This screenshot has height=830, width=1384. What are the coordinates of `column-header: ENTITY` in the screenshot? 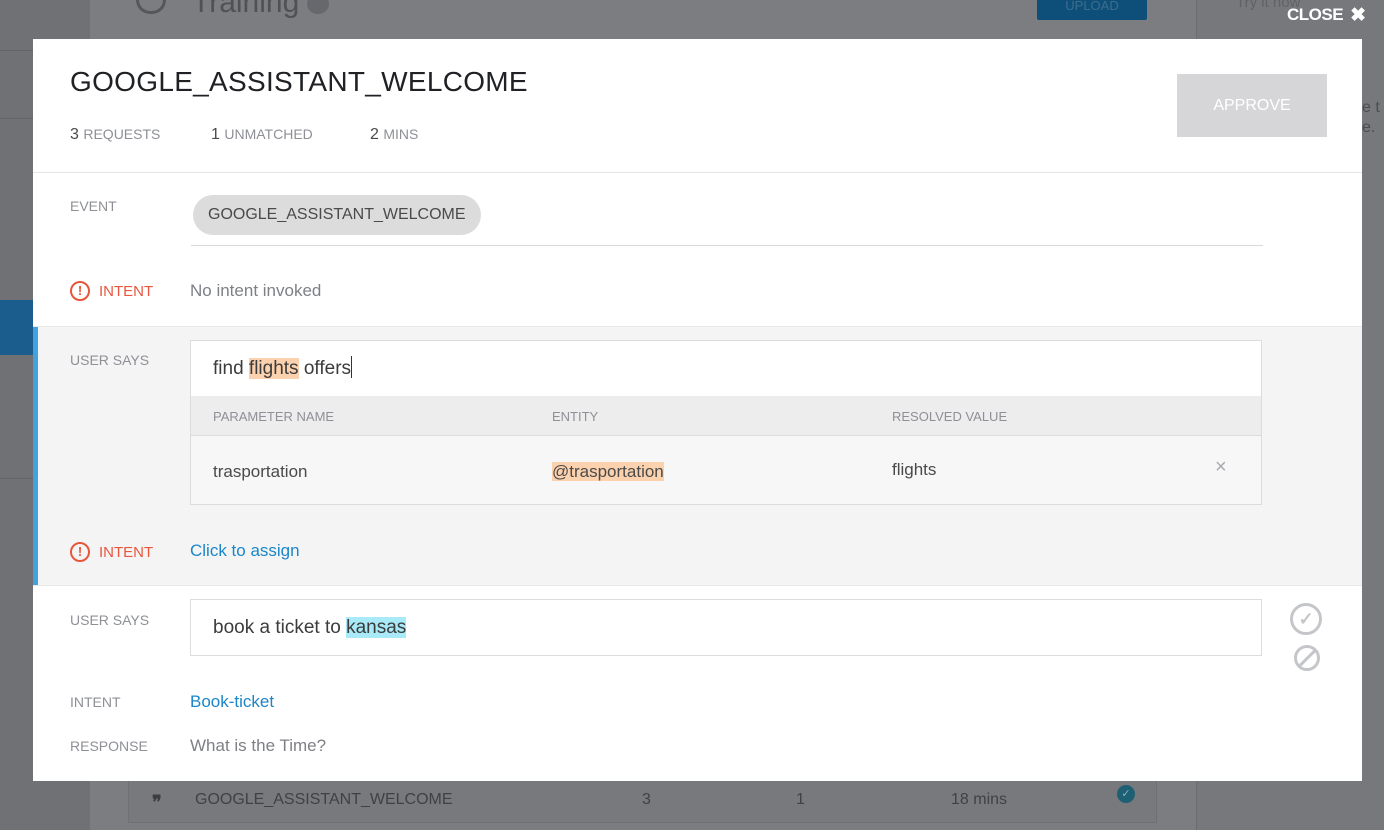 It's located at (575, 416).